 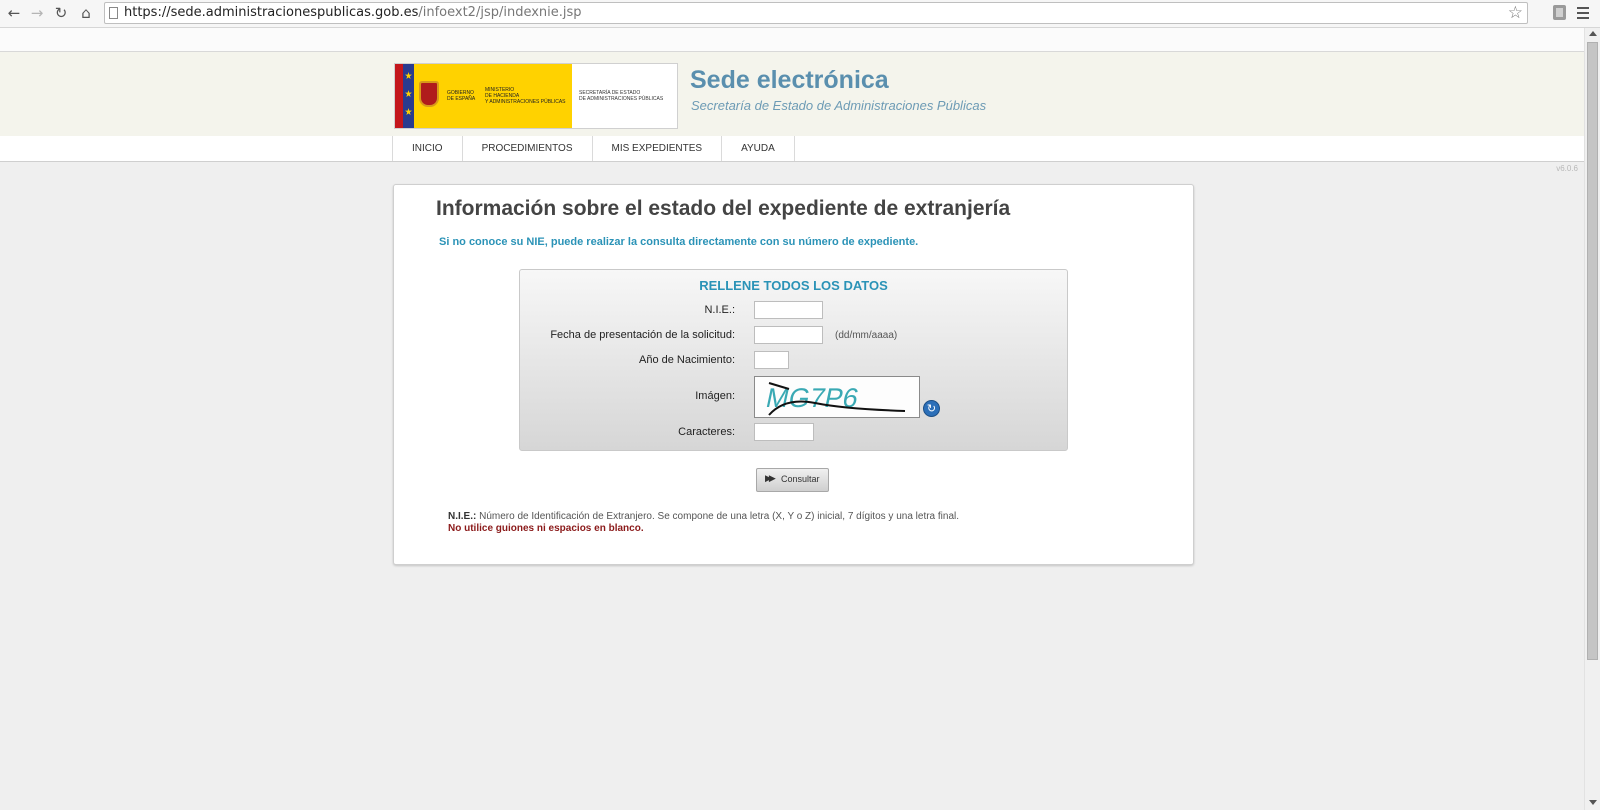 I want to click on url-path: /infoext2/jsp/indexnie.jsp, so click(x=500, y=12).